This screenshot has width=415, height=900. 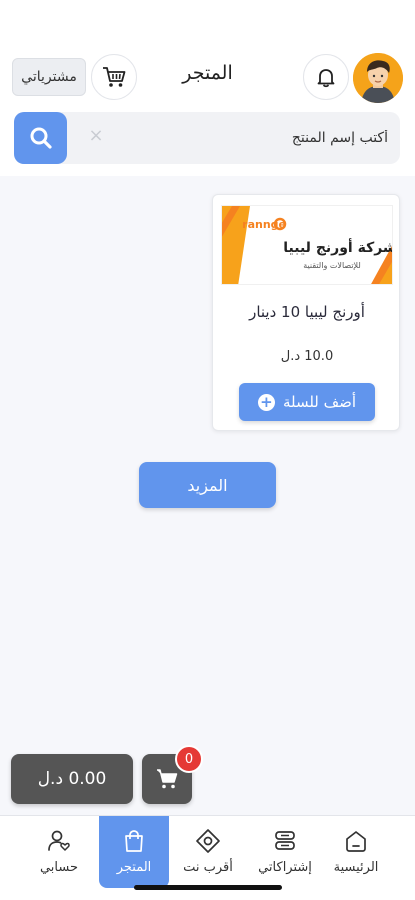 I want to click on svg-text: rannge, so click(x=264, y=224).